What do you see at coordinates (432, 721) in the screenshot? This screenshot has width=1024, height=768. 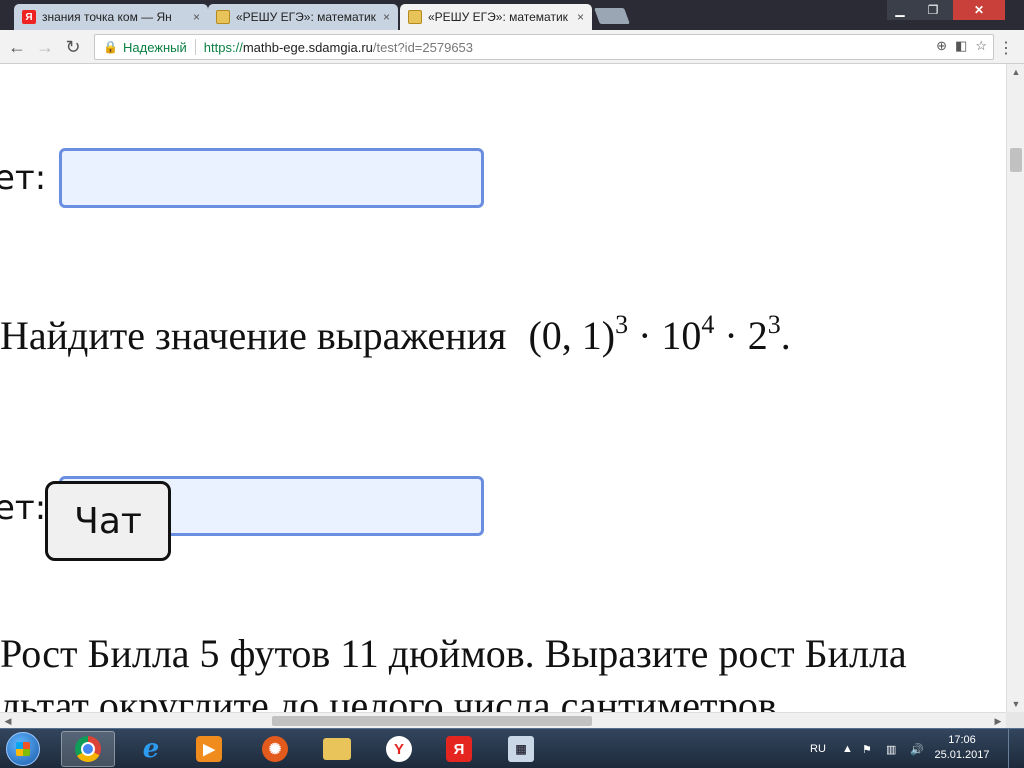 I see `horizontal-scroll-thumb` at bounding box center [432, 721].